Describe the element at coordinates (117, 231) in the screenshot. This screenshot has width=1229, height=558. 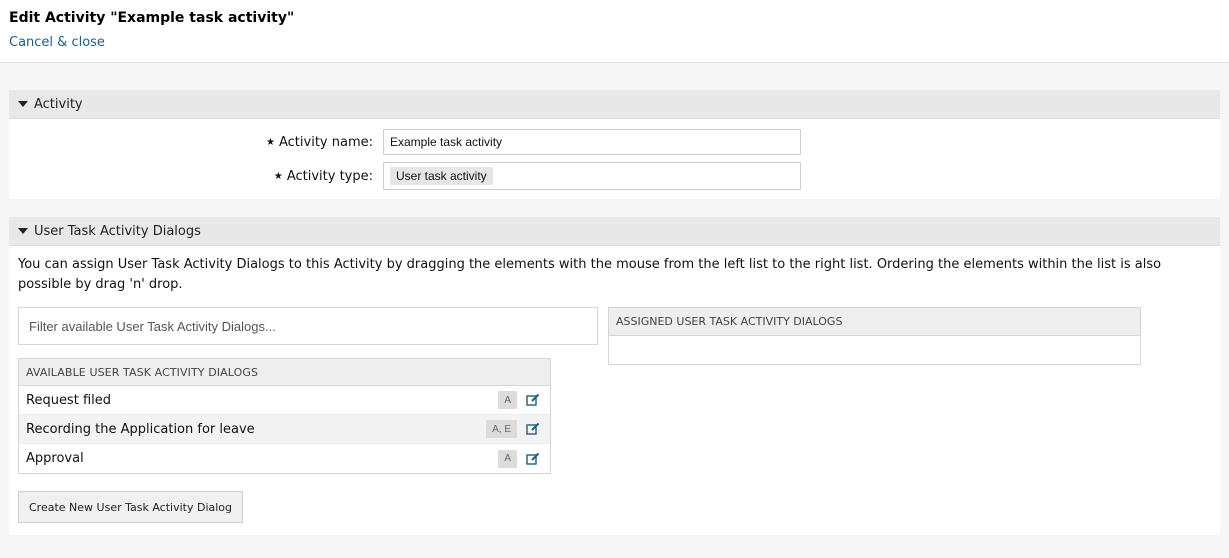
I see `dialogs-widget-title: User Task Activity Dialogs` at that location.